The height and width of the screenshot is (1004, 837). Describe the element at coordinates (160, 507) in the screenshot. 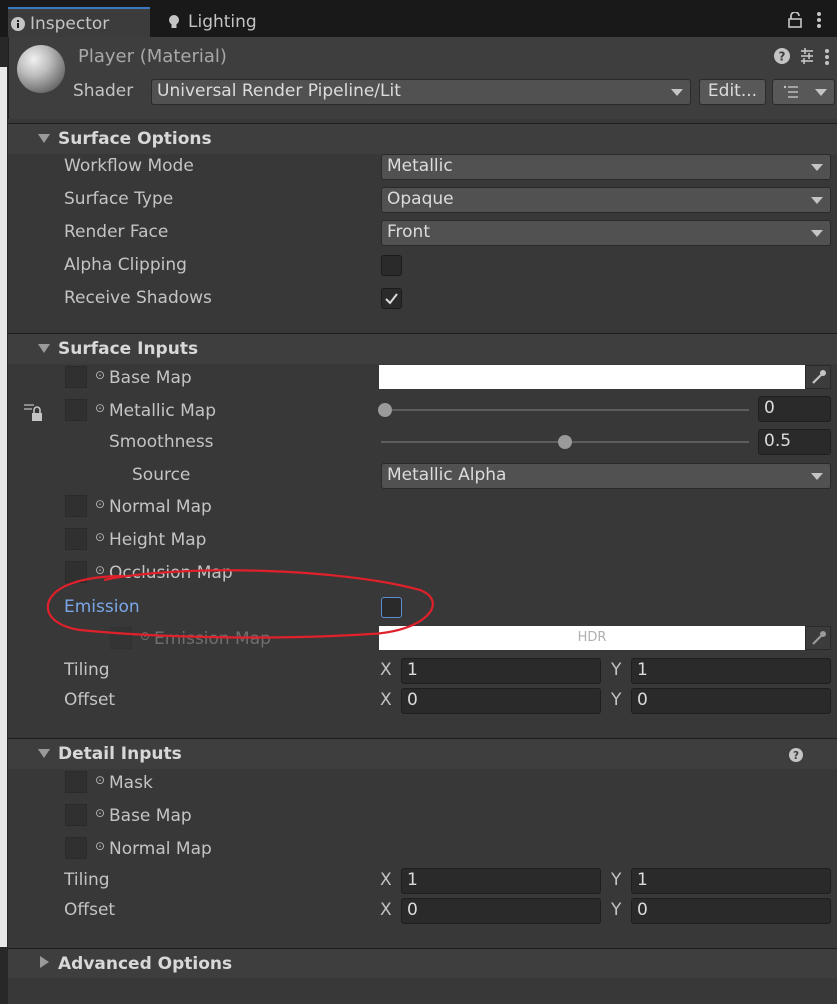

I see `normal-map-label: Normal Map` at that location.